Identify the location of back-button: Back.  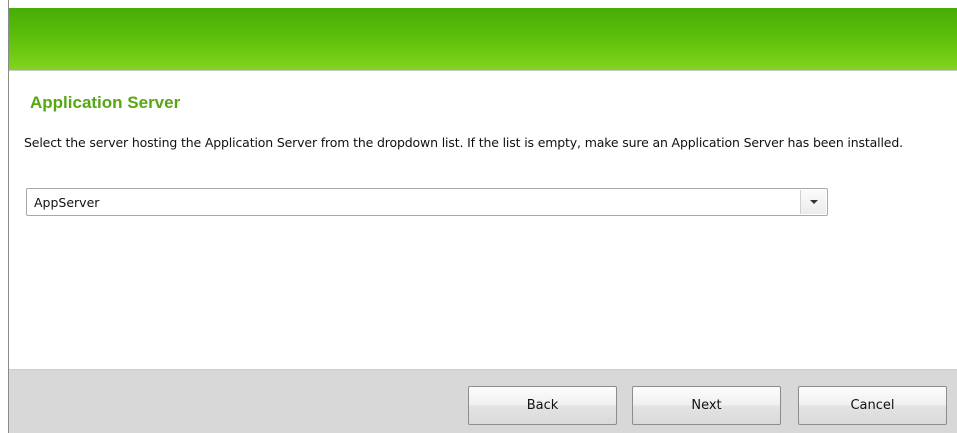
(542, 405).